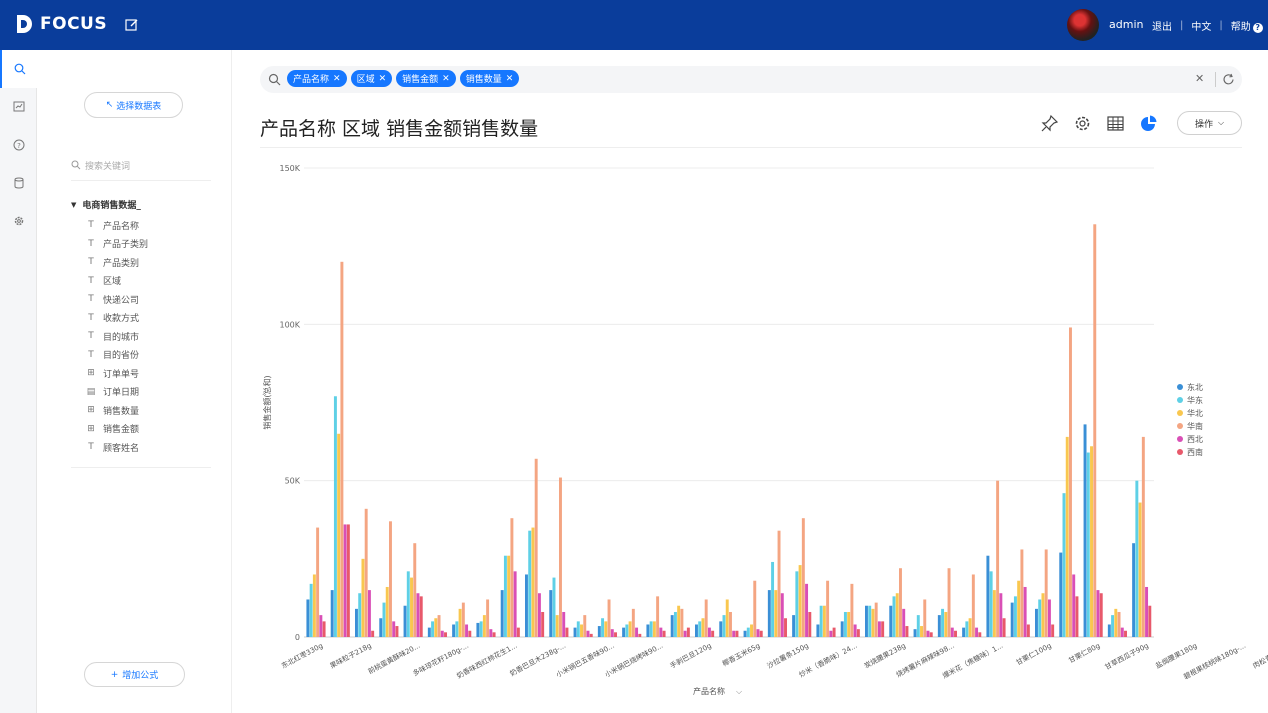 This screenshot has height=713, width=1268. I want to click on avatar, so click(1083, 25).